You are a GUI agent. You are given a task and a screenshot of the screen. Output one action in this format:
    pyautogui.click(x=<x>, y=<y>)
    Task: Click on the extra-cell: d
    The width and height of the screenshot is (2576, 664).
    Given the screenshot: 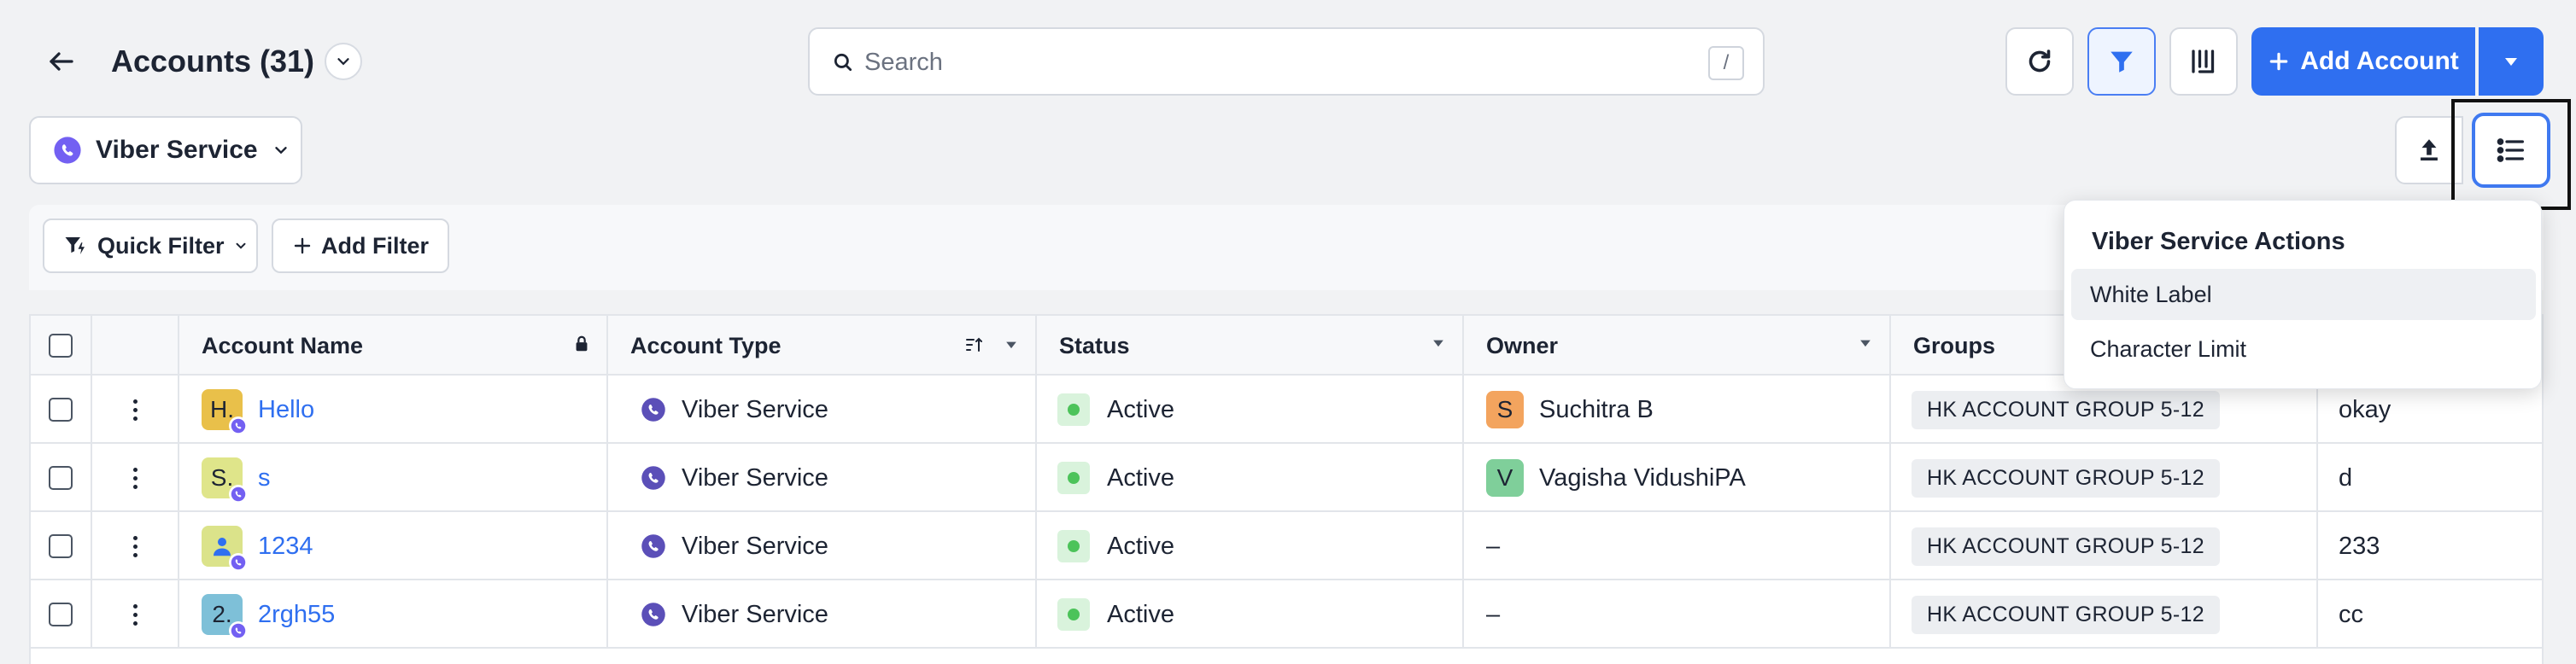 What is the action you would take?
    pyautogui.click(x=2431, y=478)
    